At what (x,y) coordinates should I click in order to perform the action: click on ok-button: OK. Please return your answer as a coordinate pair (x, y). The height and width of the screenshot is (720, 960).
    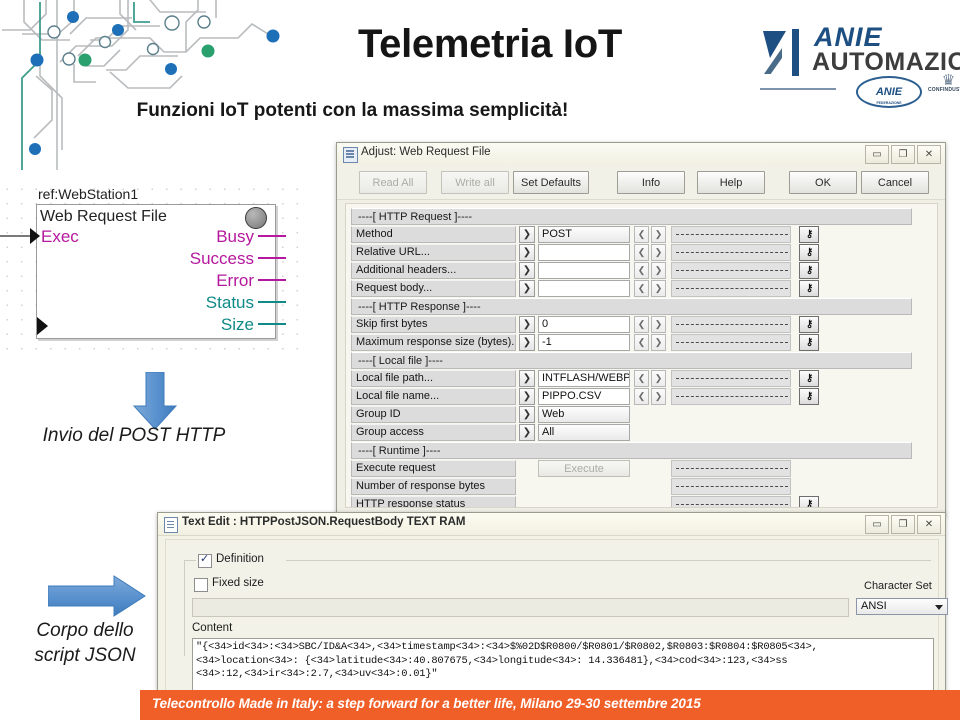
    Looking at the image, I should click on (823, 182).